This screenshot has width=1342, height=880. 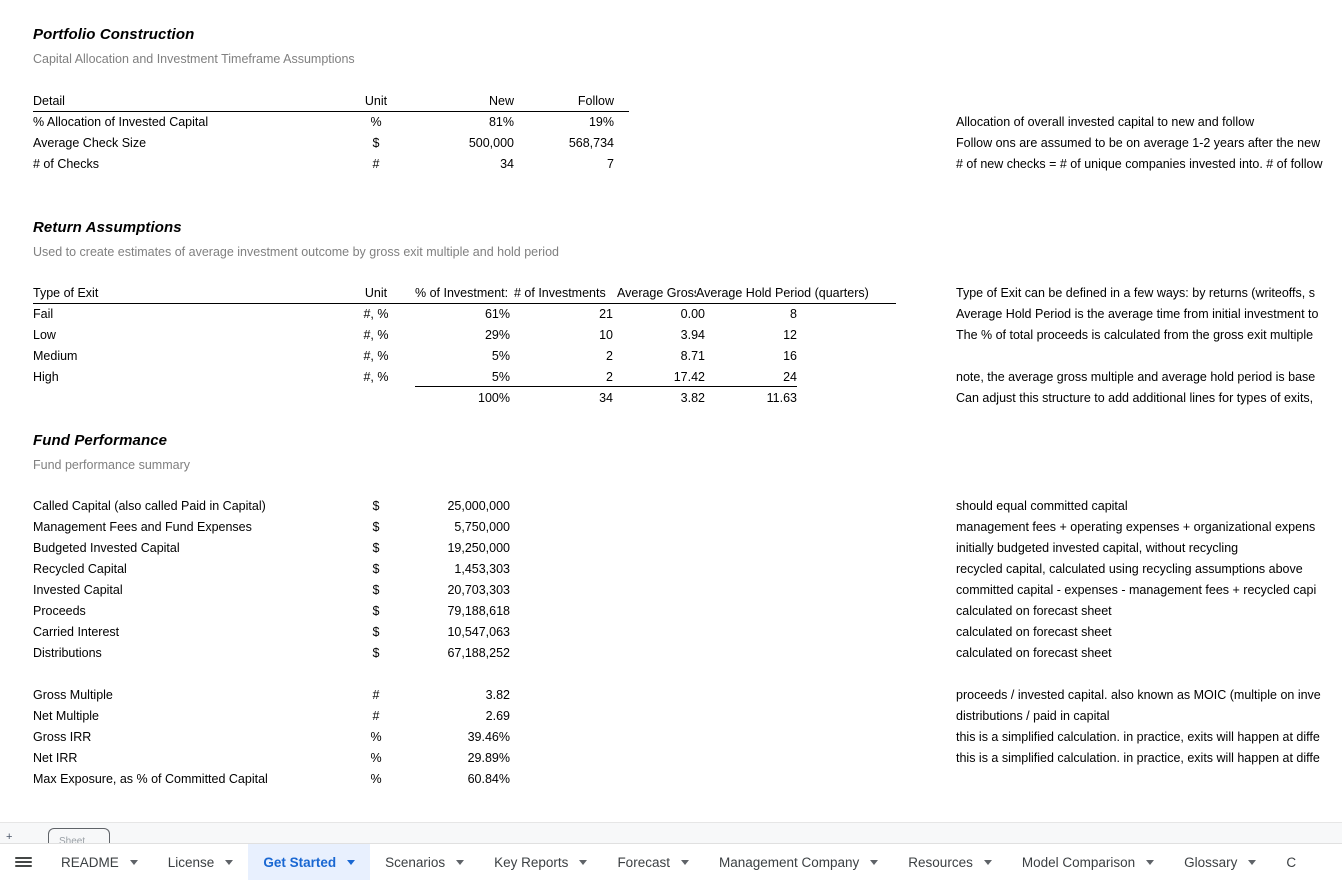 I want to click on tab-label: Key Reports, so click(x=531, y=862).